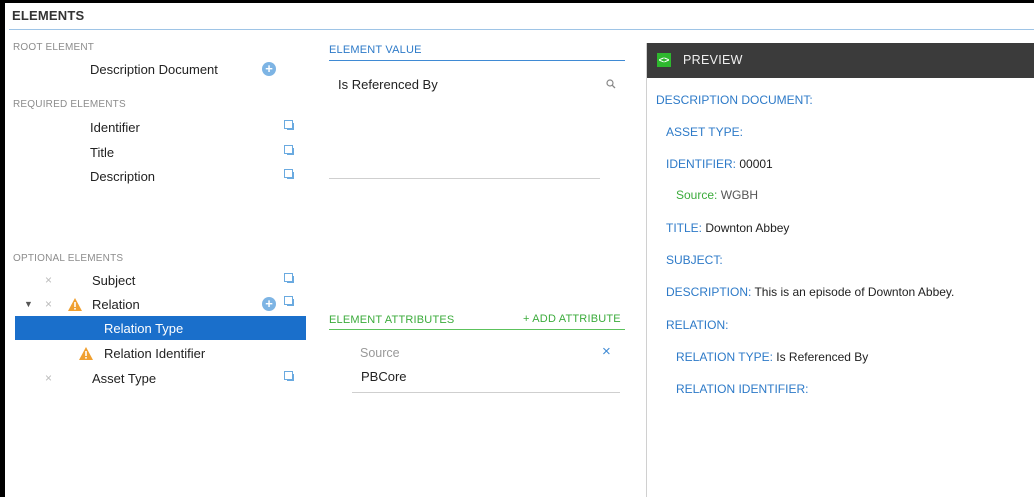  I want to click on root-element-item: Description Document, so click(154, 69).